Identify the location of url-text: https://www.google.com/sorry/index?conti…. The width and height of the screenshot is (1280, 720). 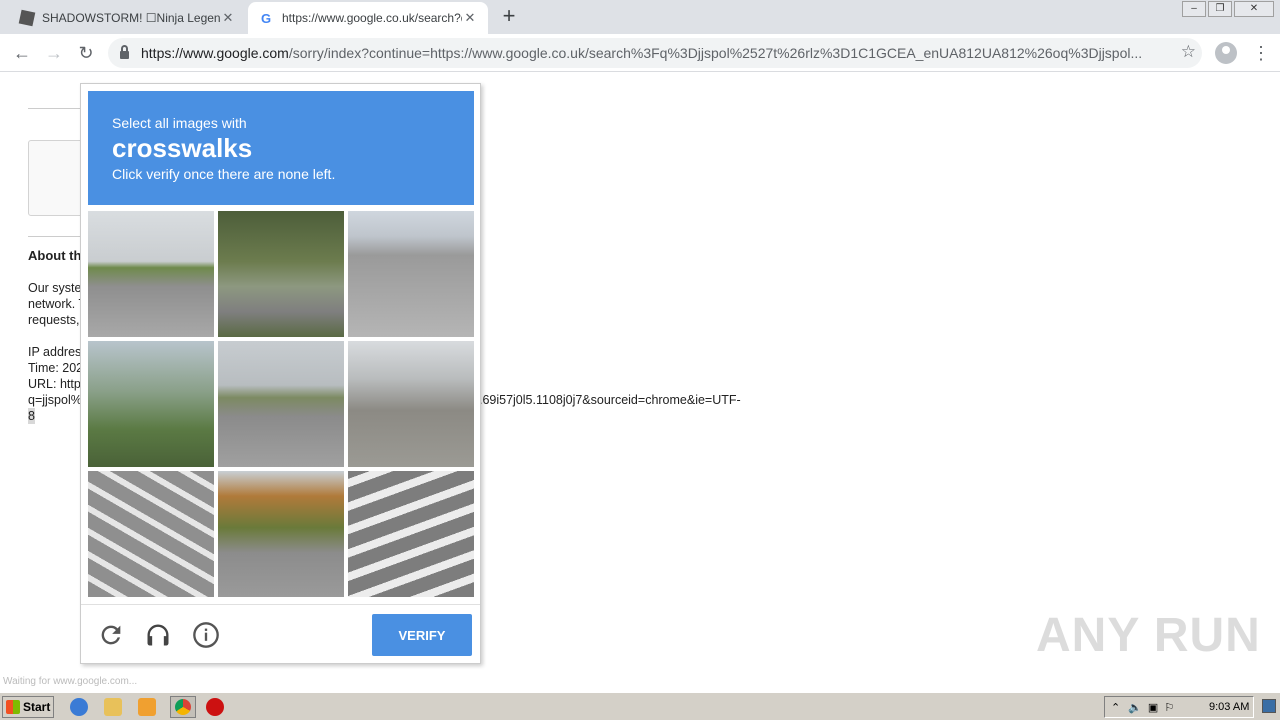
(642, 53).